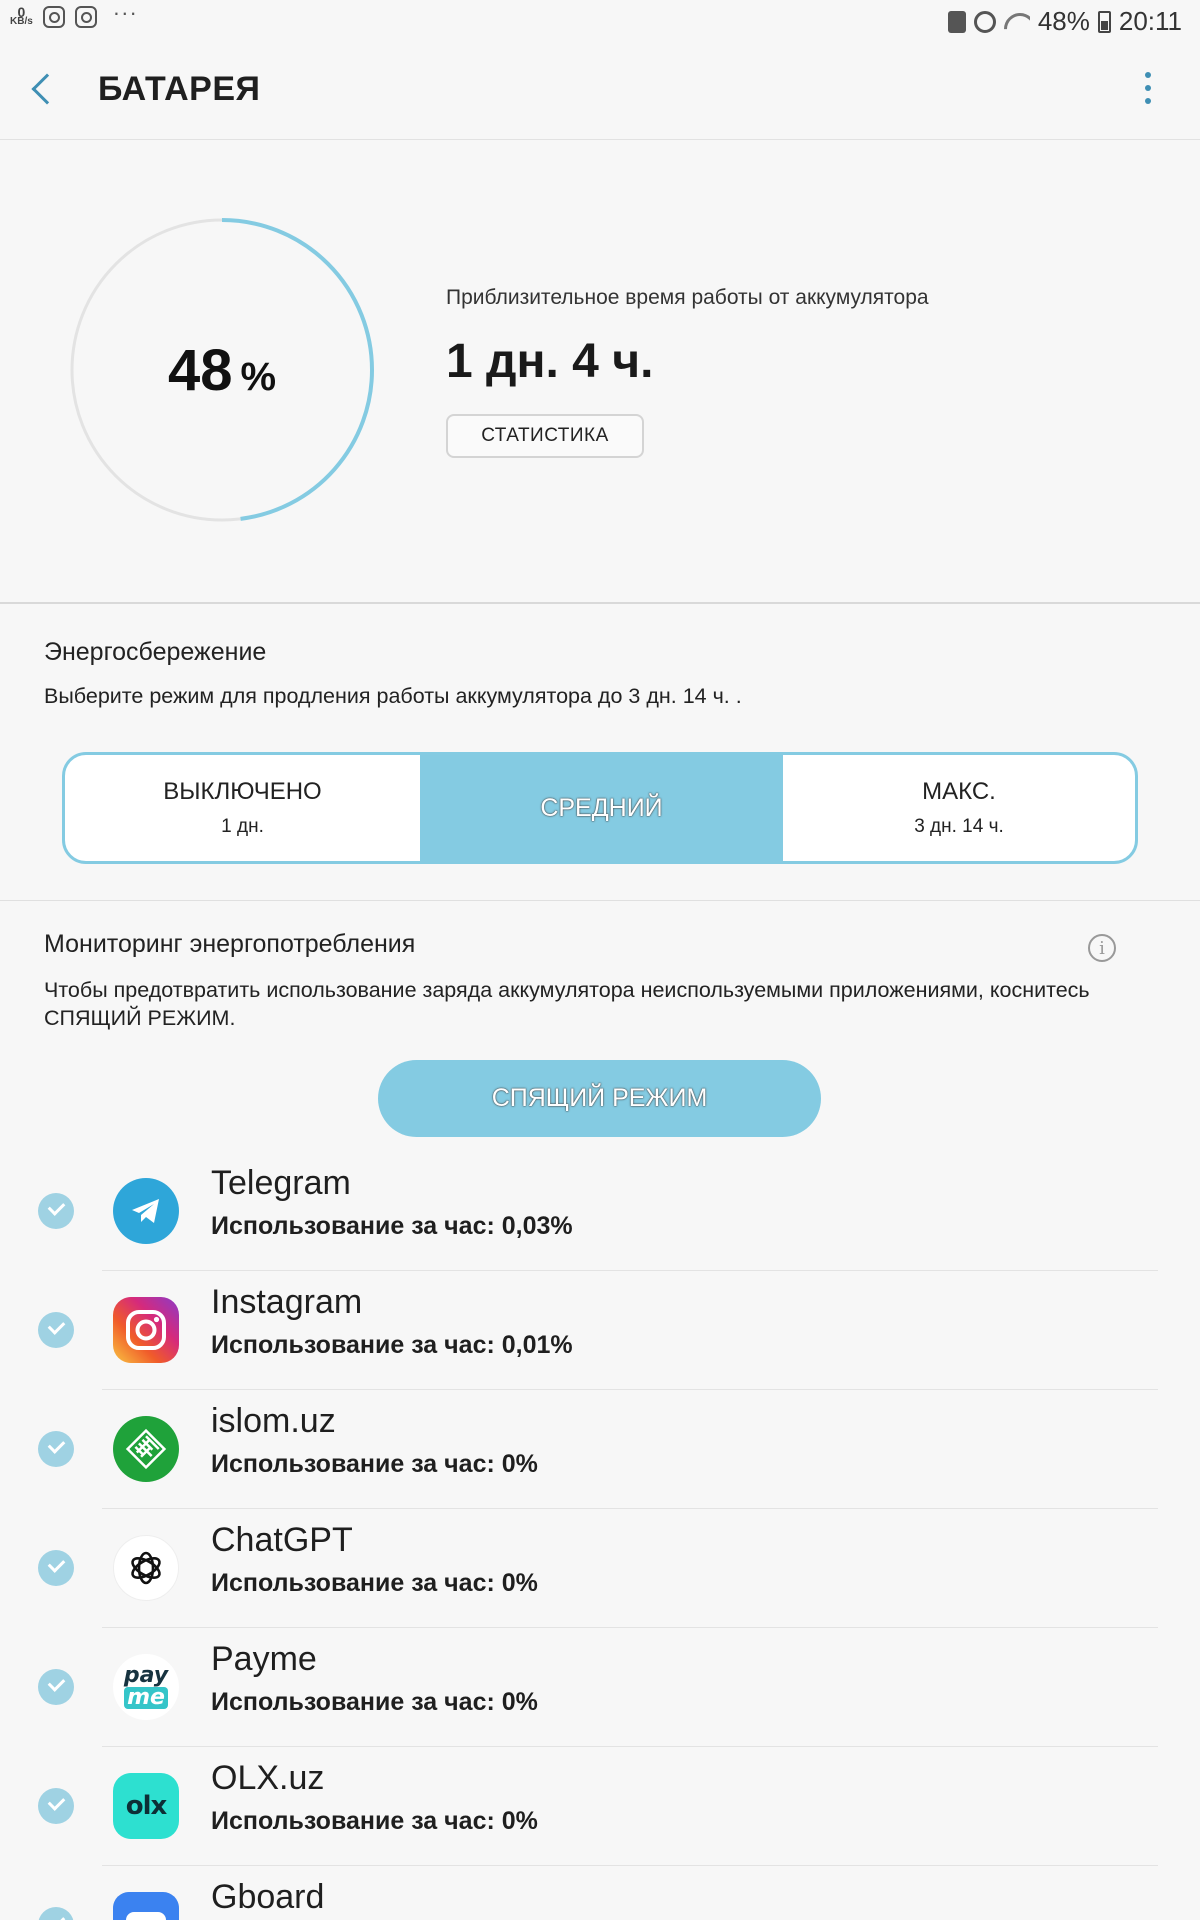 This screenshot has width=1200, height=1920. What do you see at coordinates (258, 376) in the screenshot?
I see `battery-level-unit: %` at bounding box center [258, 376].